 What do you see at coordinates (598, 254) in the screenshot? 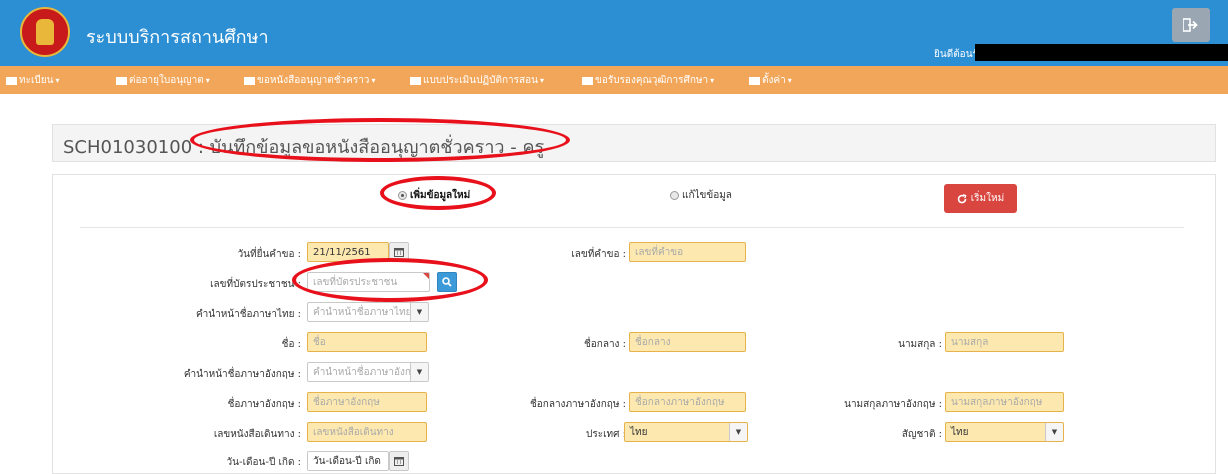
I see `label-request-no: เลขที่คำขอ :` at bounding box center [598, 254].